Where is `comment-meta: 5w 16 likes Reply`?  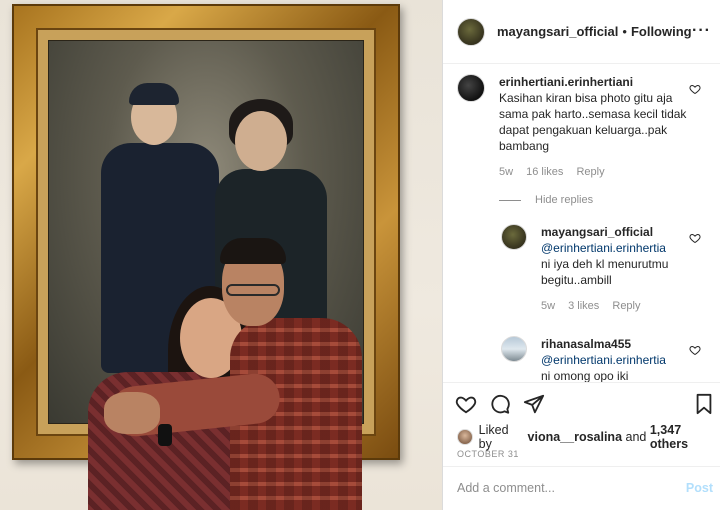
comment-meta: 5w 16 likes Reply is located at coordinates (593, 172).